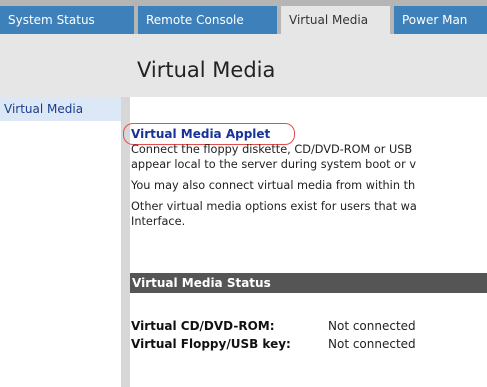  What do you see at coordinates (440, 20) in the screenshot?
I see `tab-power-management: Power Man` at bounding box center [440, 20].